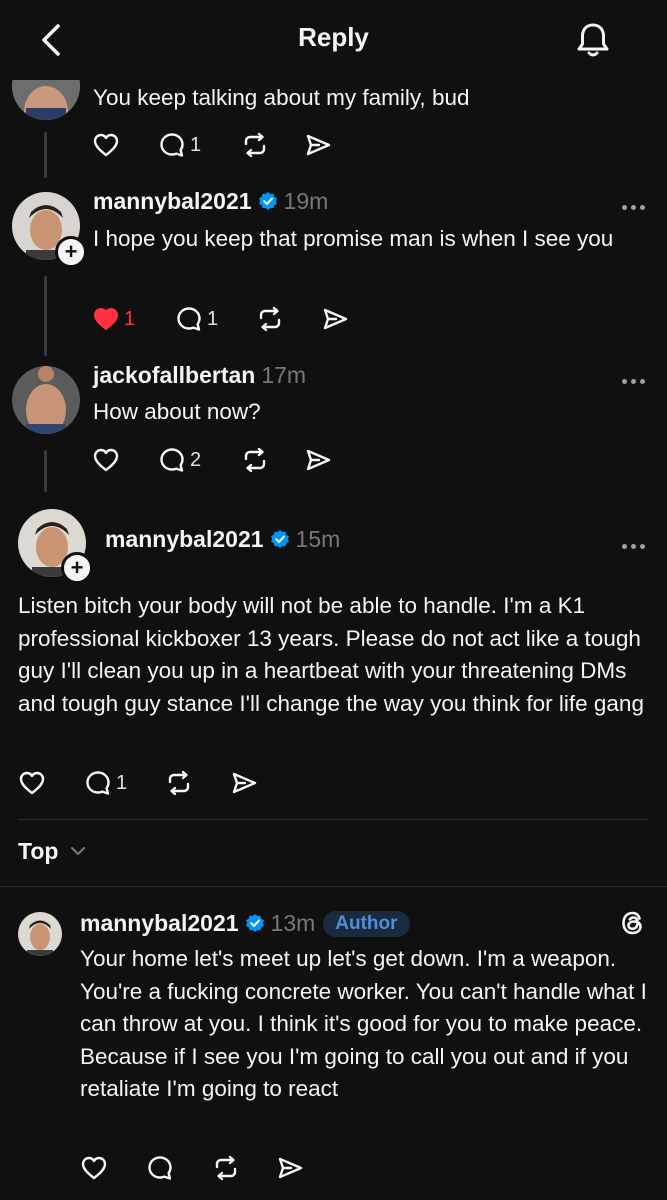 Image resolution: width=667 pixels, height=1200 pixels. I want to click on page-title: Reply, so click(333, 37).